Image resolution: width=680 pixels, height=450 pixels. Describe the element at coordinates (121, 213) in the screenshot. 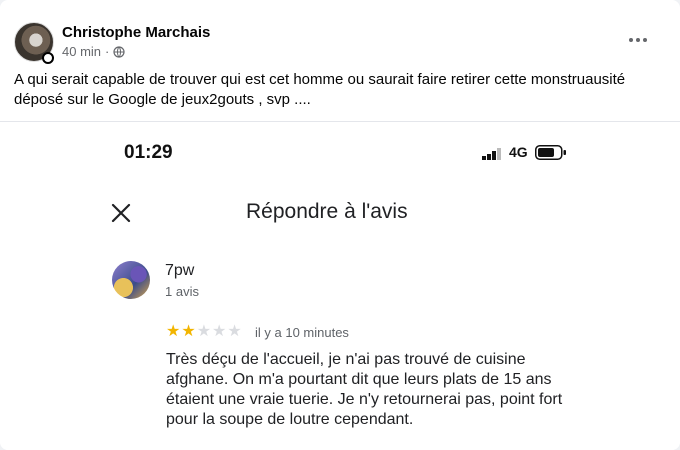

I see `close-icon` at that location.